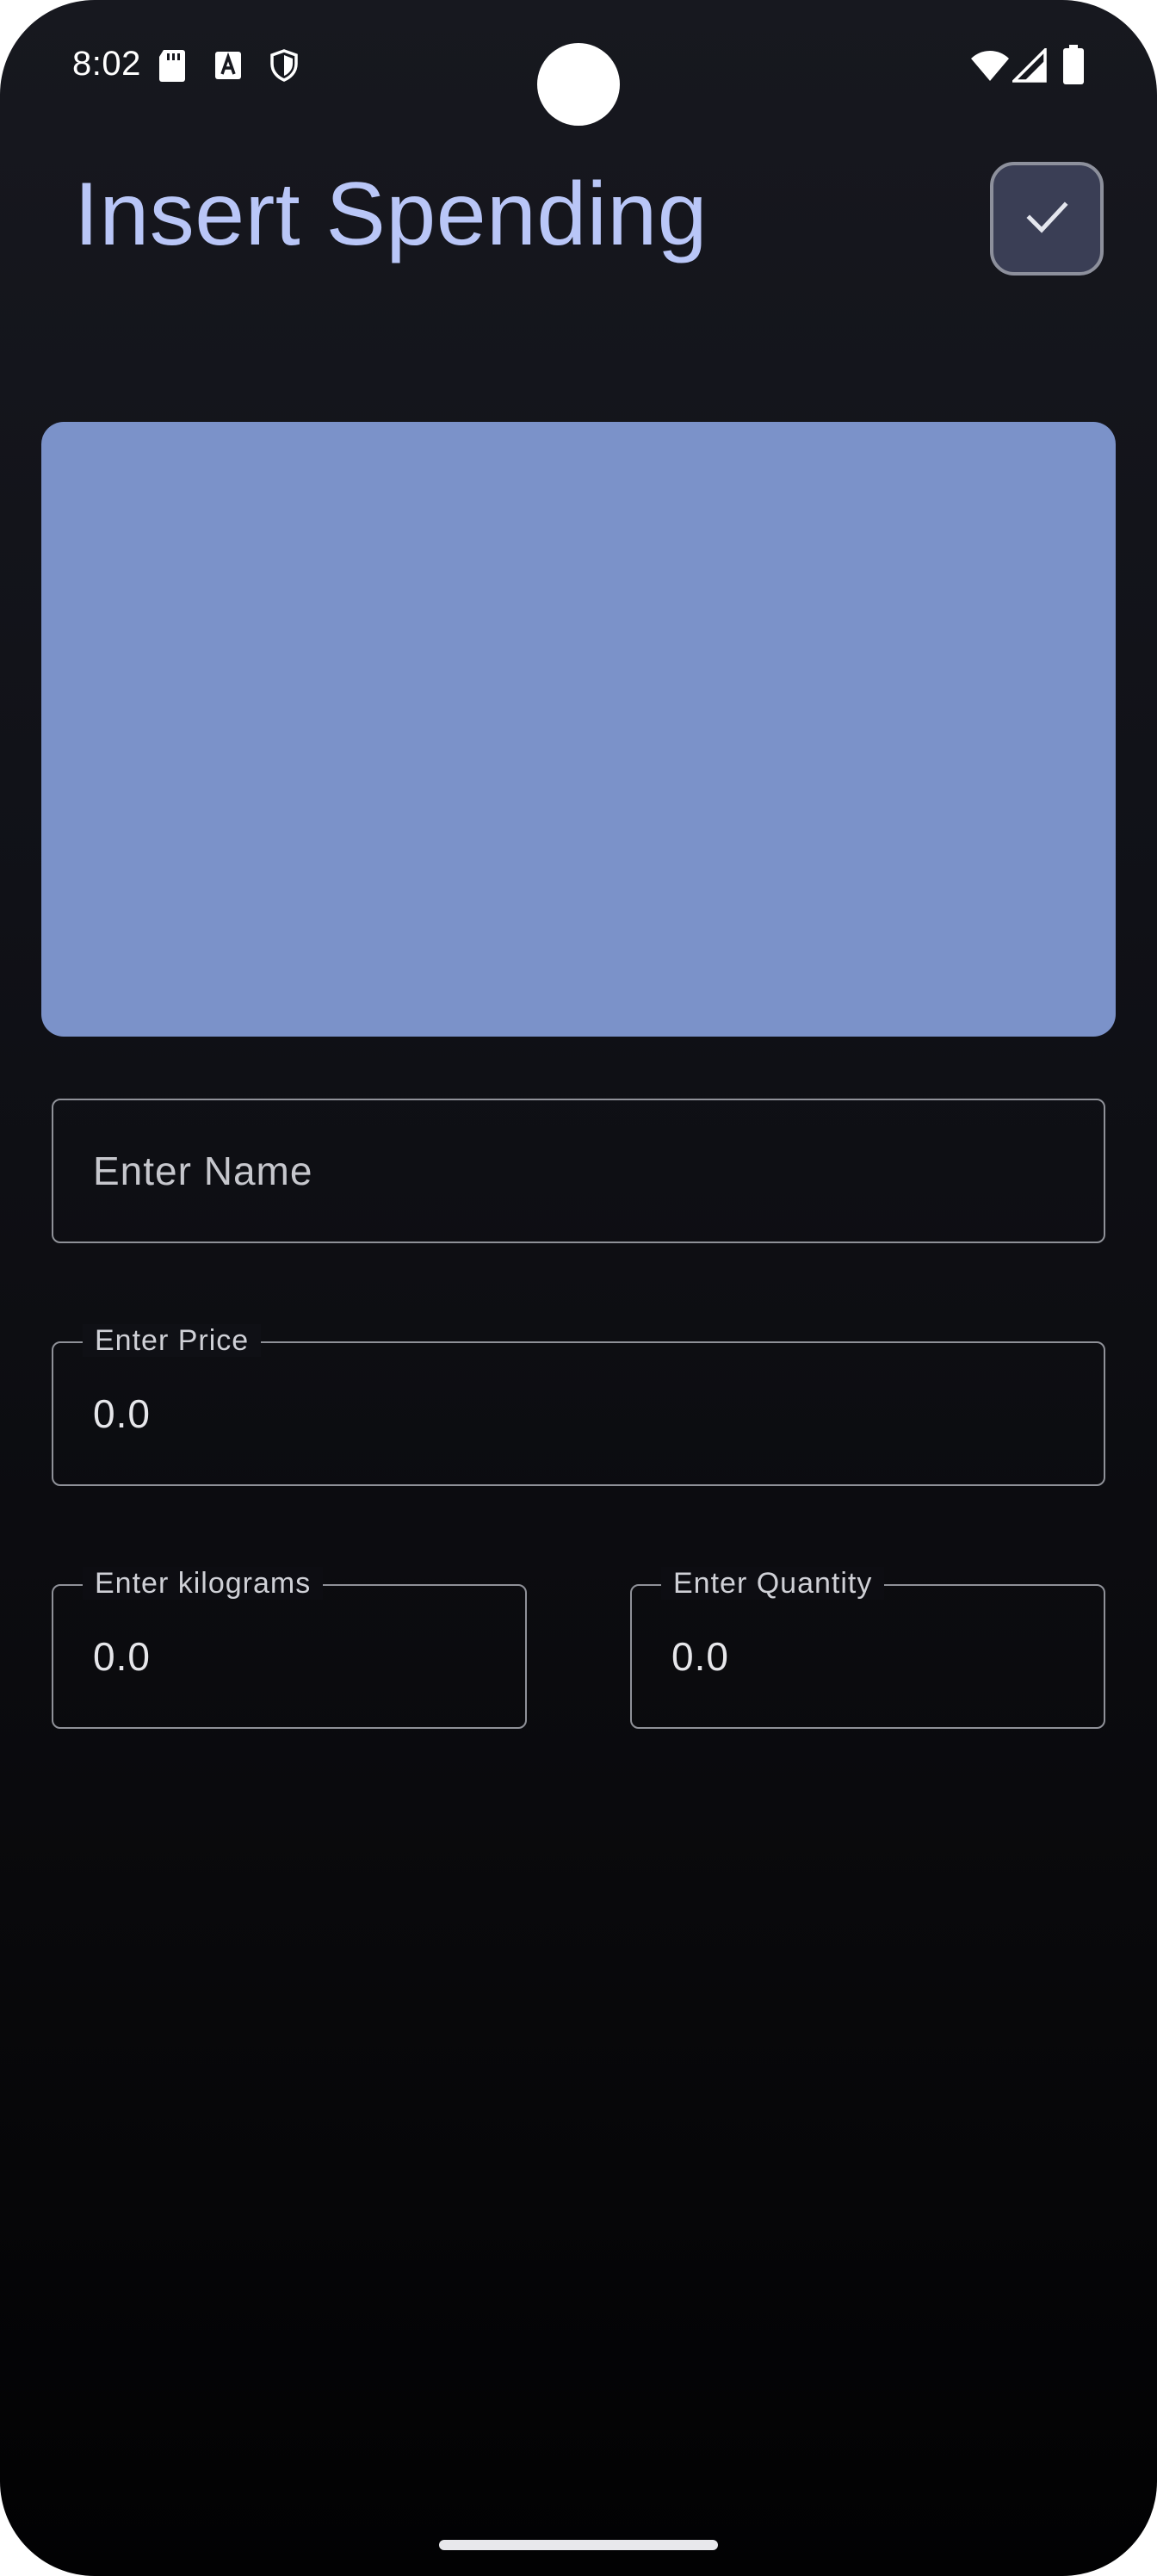  What do you see at coordinates (203, 1171) in the screenshot?
I see `name-placeholder: Enter Name` at bounding box center [203, 1171].